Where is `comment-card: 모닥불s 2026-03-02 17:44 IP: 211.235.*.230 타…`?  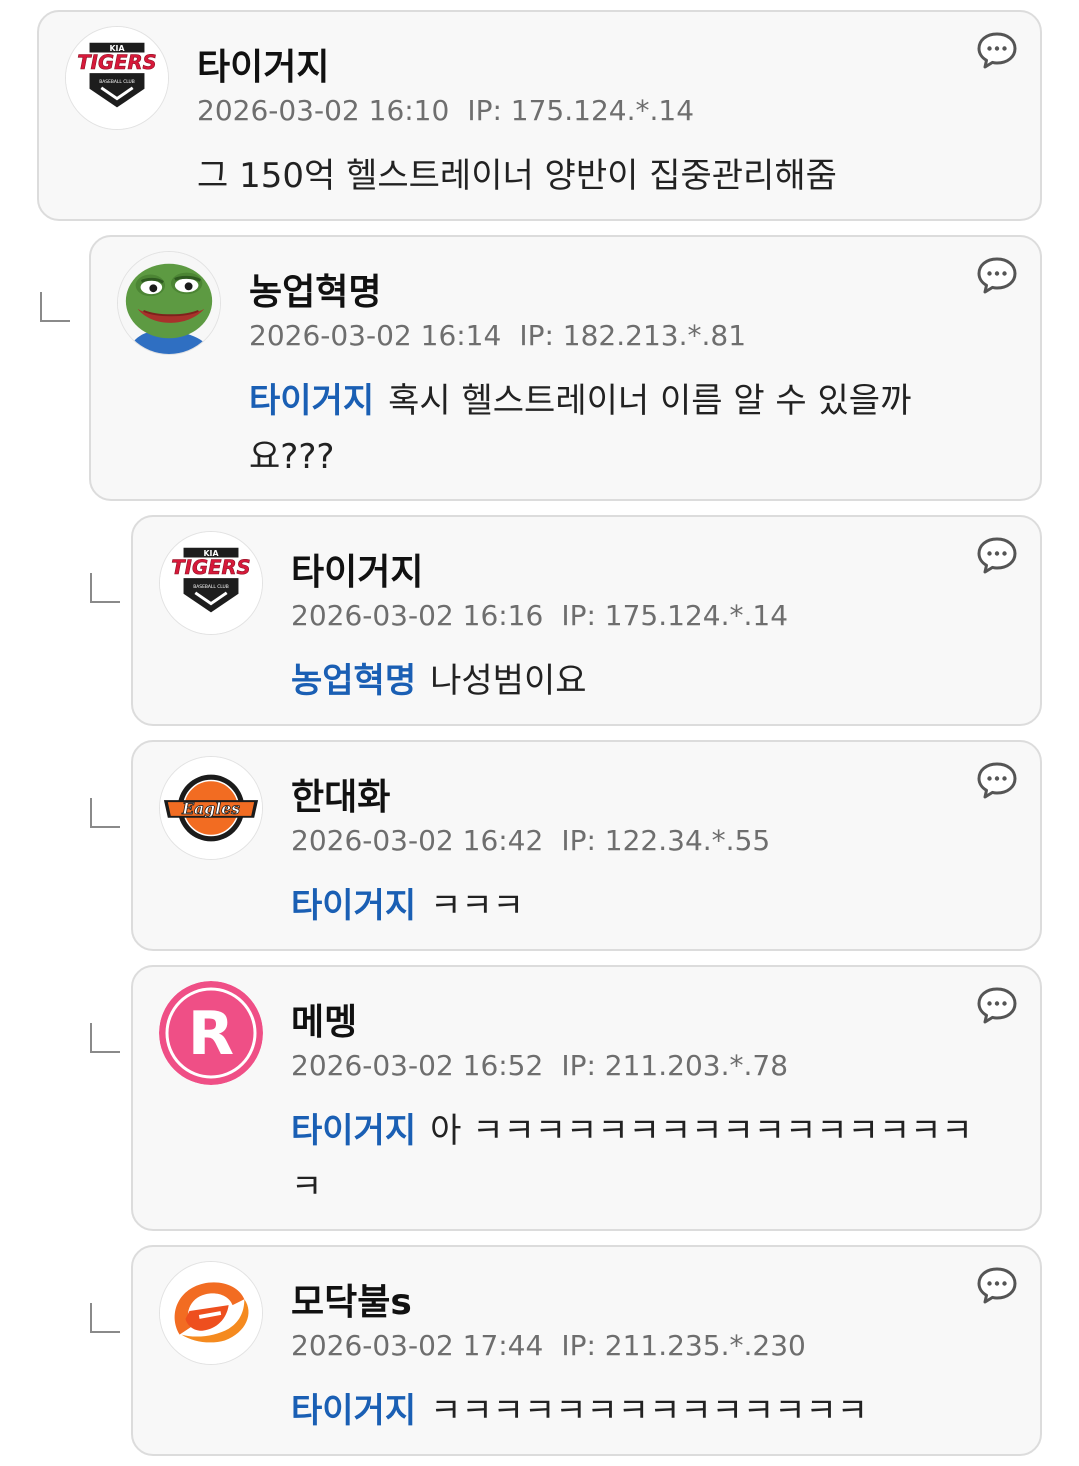 comment-card: 모닥불s 2026-03-02 17:44 IP: 211.235.*.230 타… is located at coordinates (586, 1350).